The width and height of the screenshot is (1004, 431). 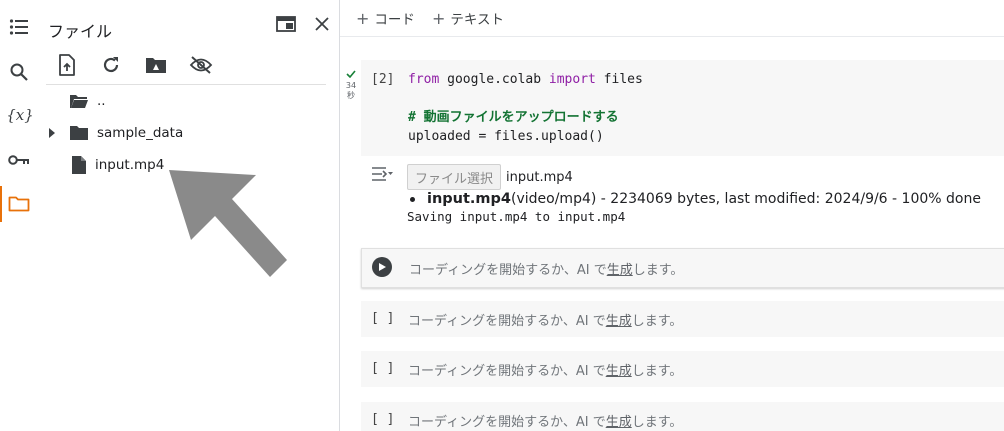 I want to click on file-select-button: ファイル選択, so click(x=454, y=177).